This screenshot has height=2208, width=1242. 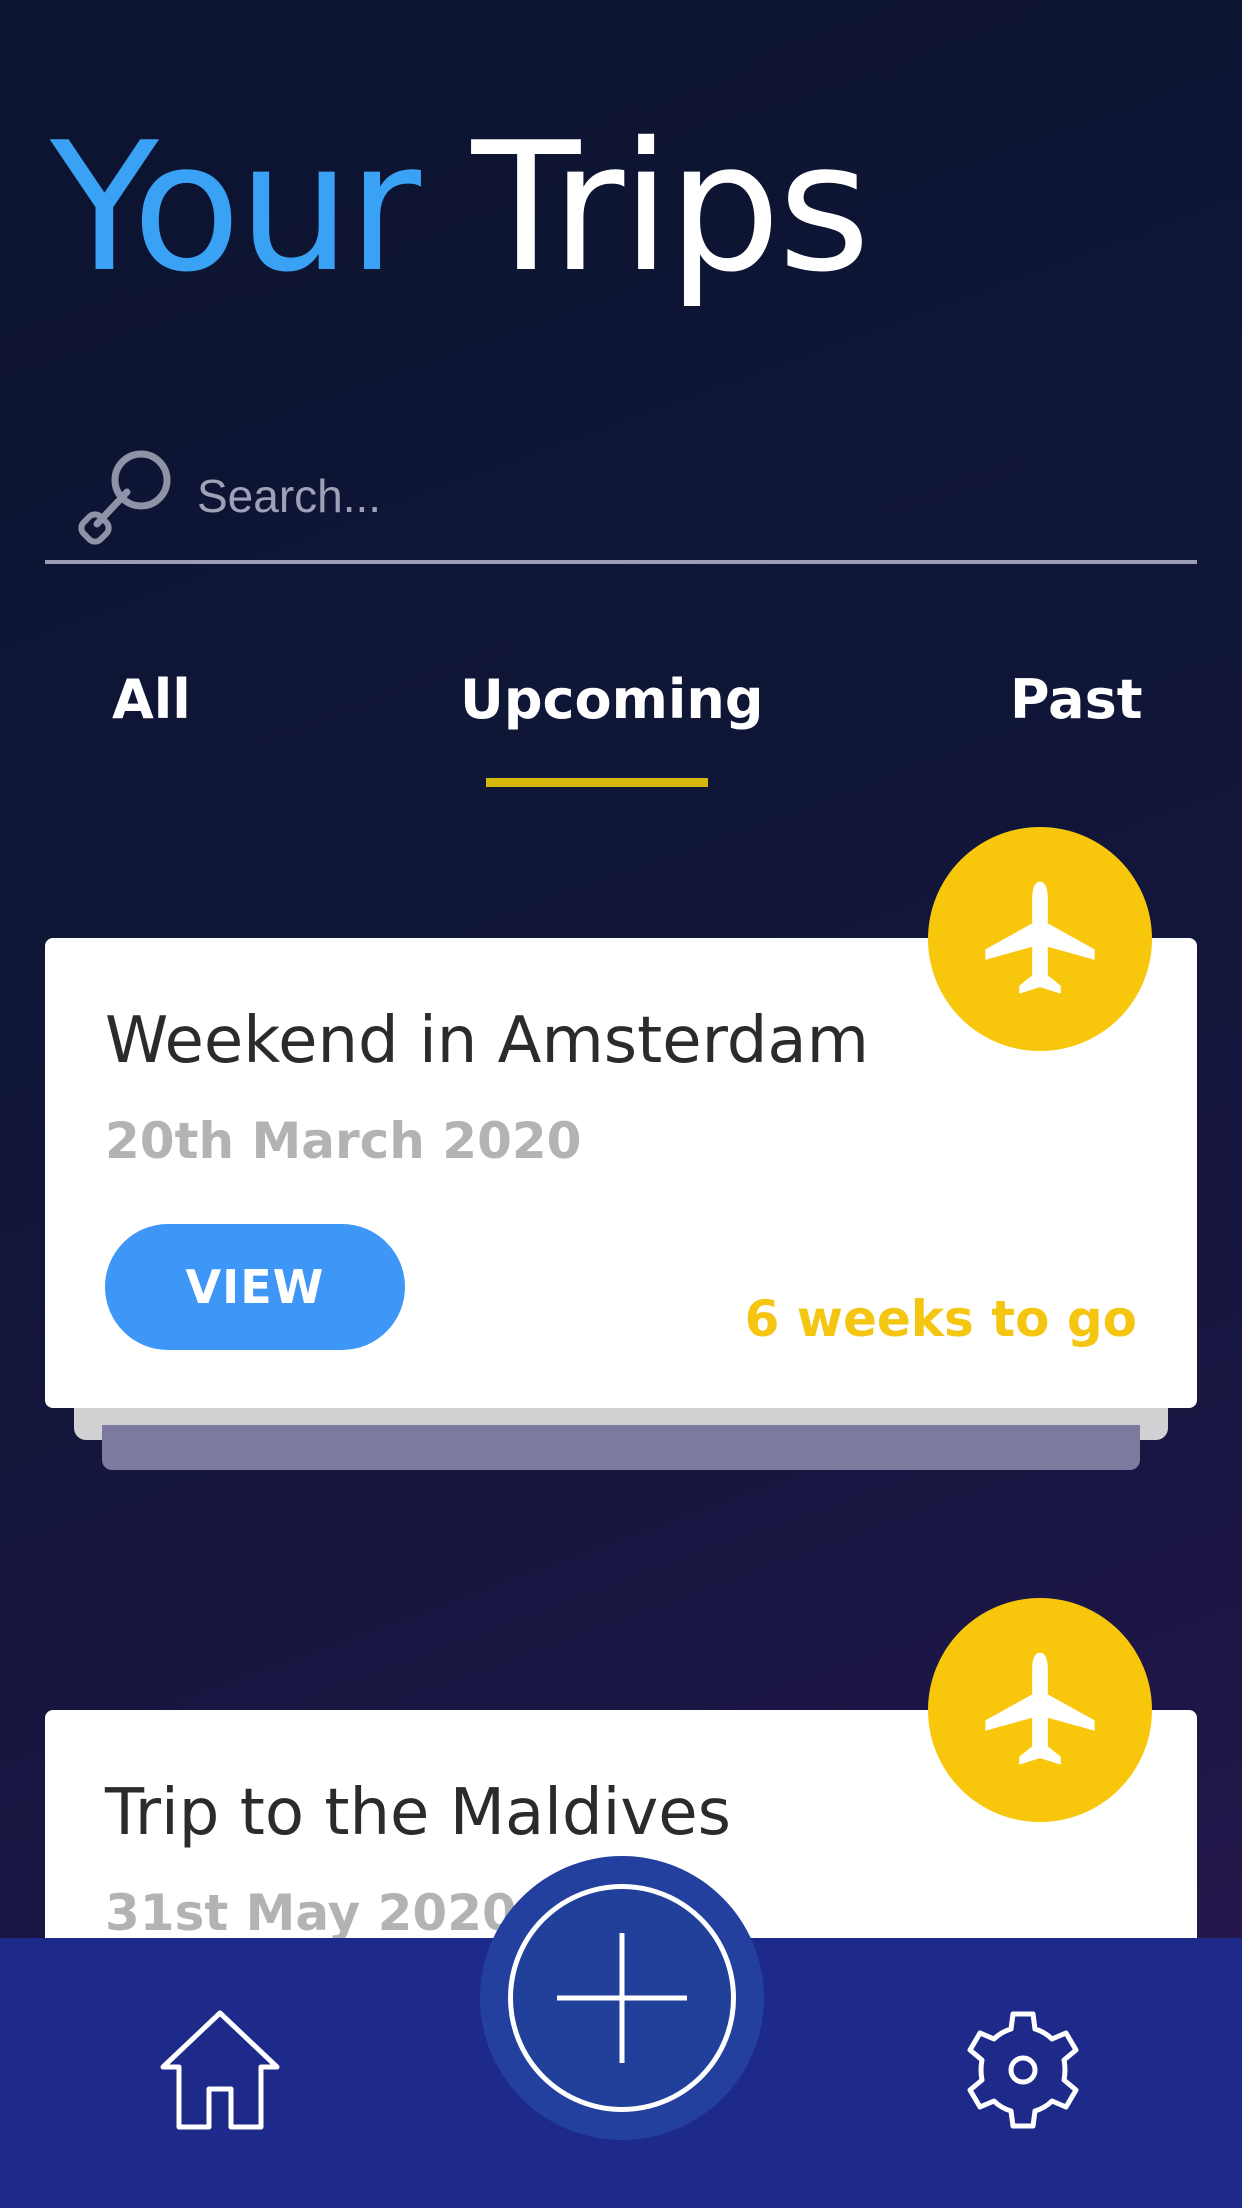 I want to click on search-input, so click(x=647, y=496).